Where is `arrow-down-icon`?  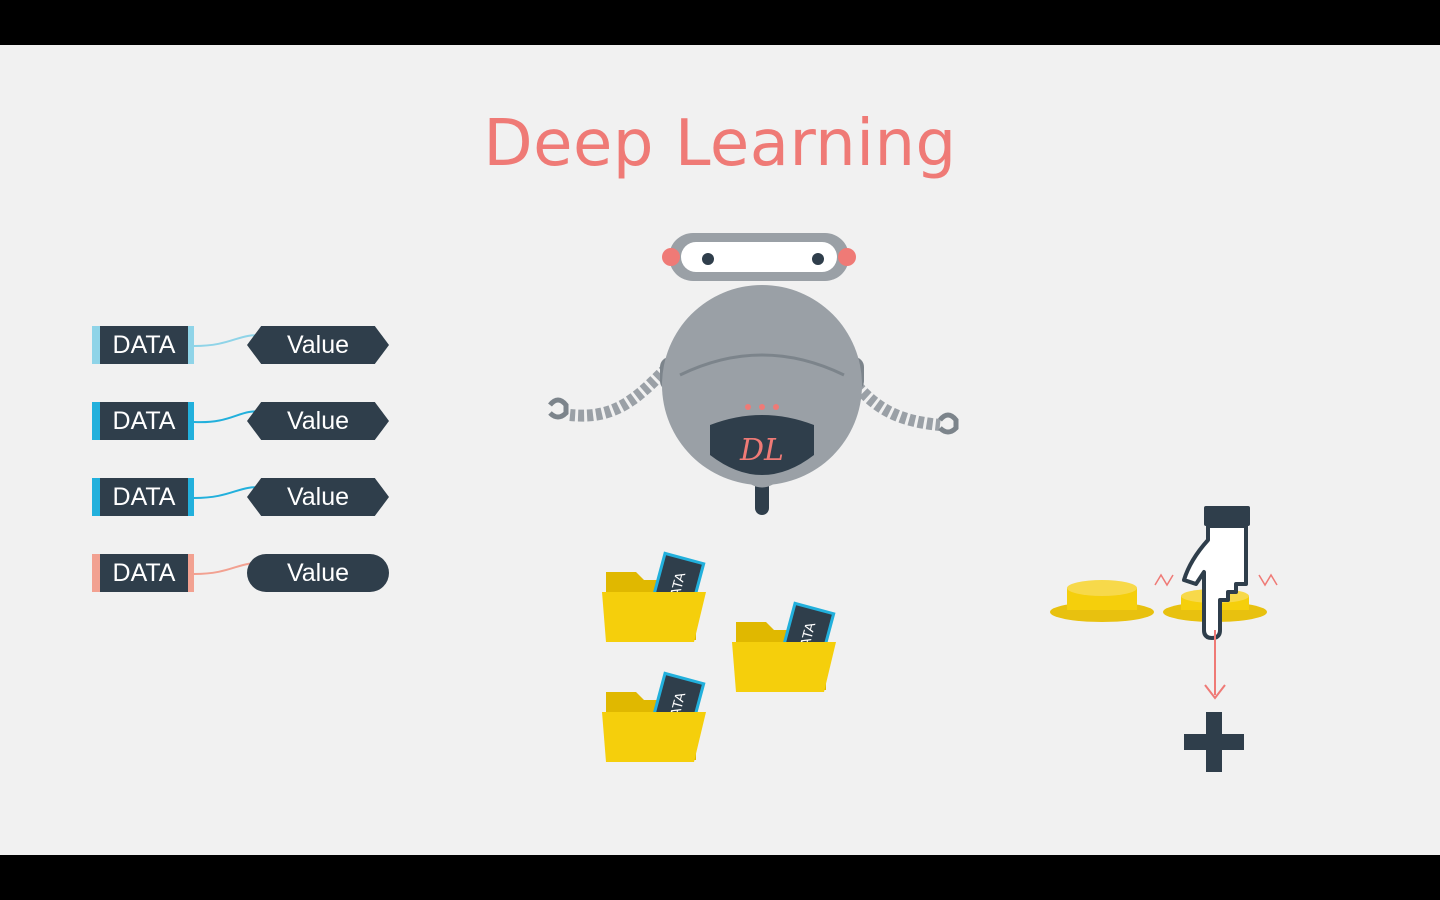 arrow-down-icon is located at coordinates (1215, 665).